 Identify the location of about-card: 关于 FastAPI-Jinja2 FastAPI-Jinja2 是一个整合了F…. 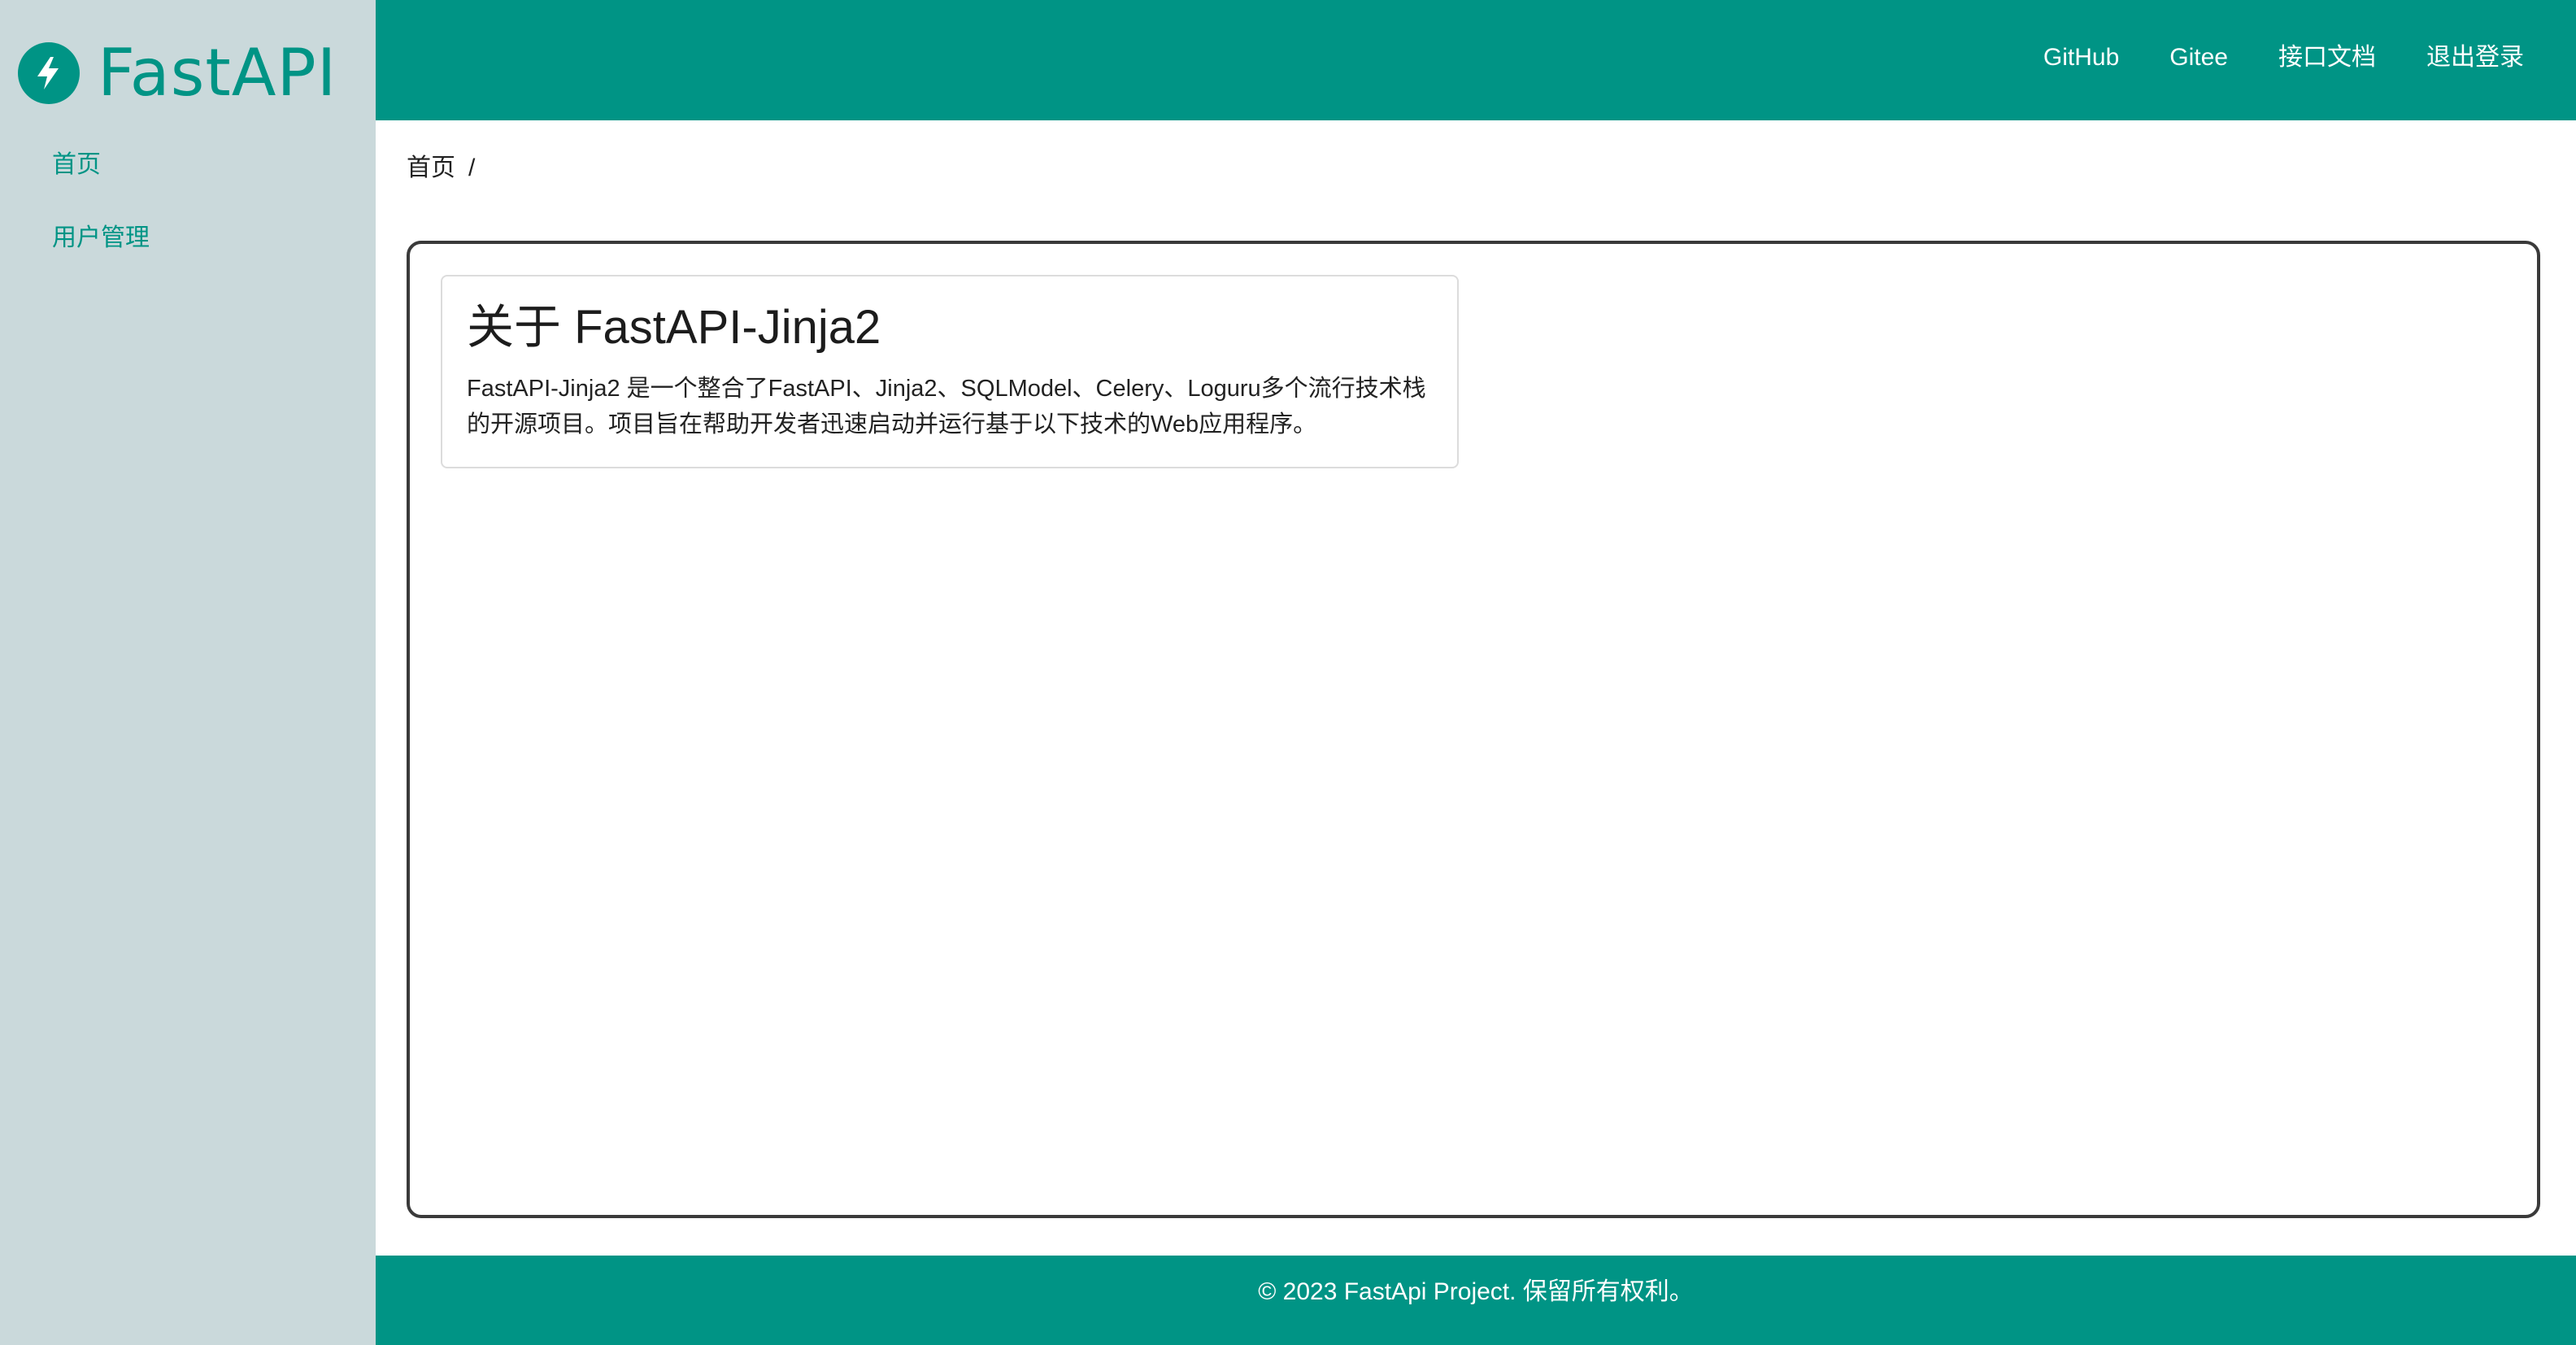
(950, 372).